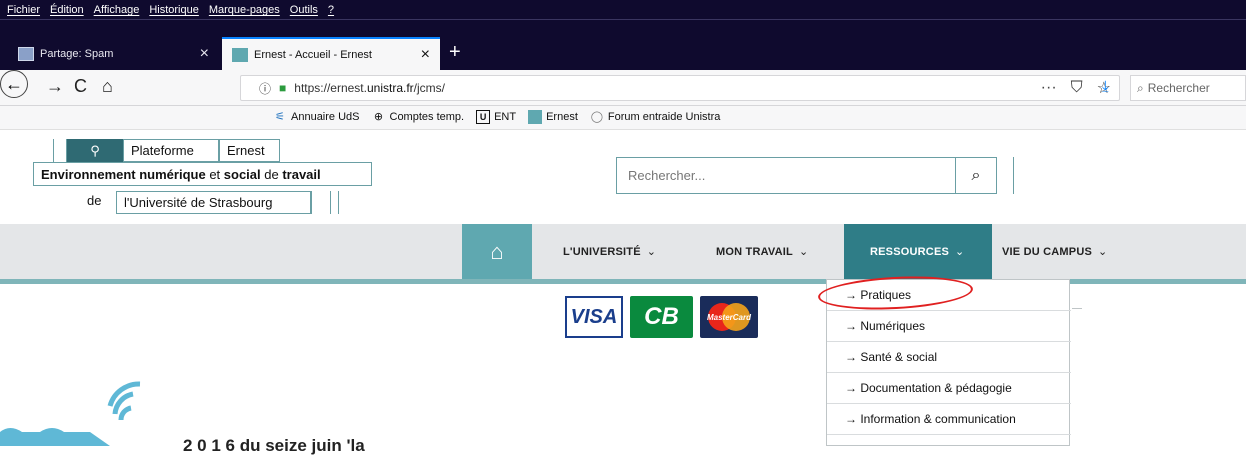 This screenshot has width=1246, height=456. I want to click on tagline-part: travail, so click(301, 174).